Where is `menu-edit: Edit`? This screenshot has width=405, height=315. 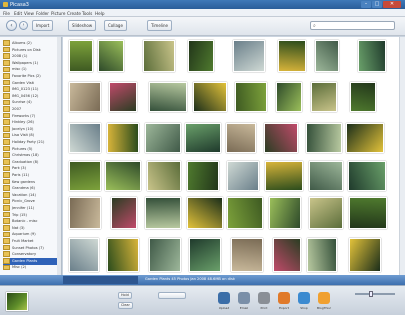 menu-edit: Edit is located at coordinates (18, 13).